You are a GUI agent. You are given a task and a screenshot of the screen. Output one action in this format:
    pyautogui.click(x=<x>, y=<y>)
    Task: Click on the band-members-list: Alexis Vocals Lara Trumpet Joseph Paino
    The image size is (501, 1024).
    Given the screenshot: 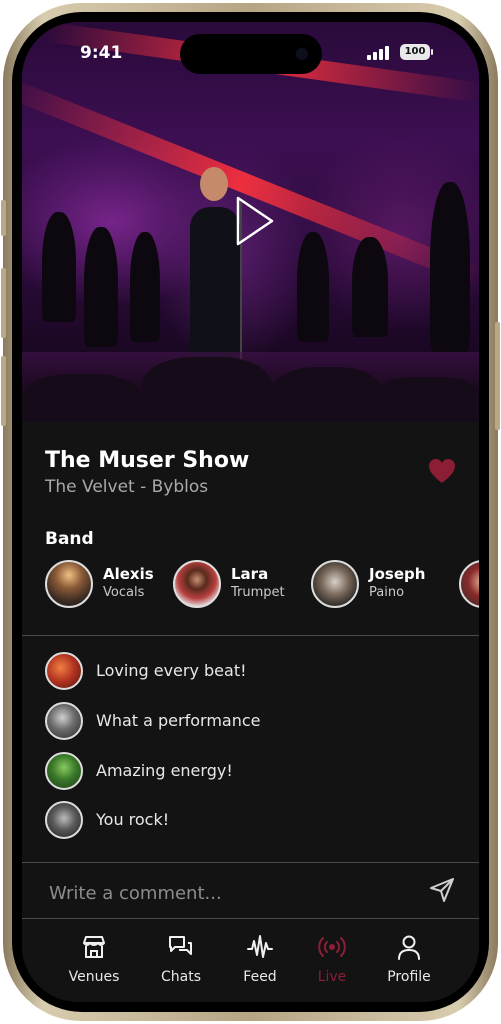 What is the action you would take?
    pyautogui.click(x=262, y=584)
    